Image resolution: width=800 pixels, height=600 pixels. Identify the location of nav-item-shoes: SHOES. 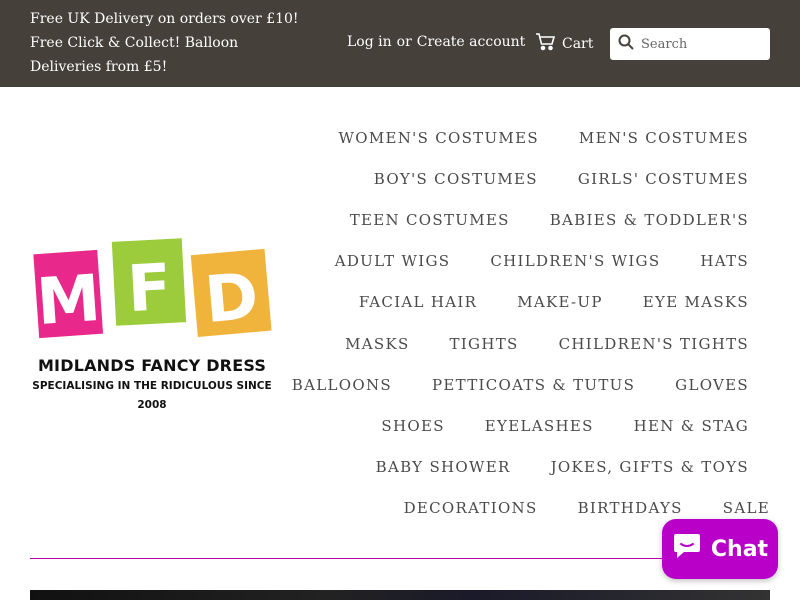
(412, 426).